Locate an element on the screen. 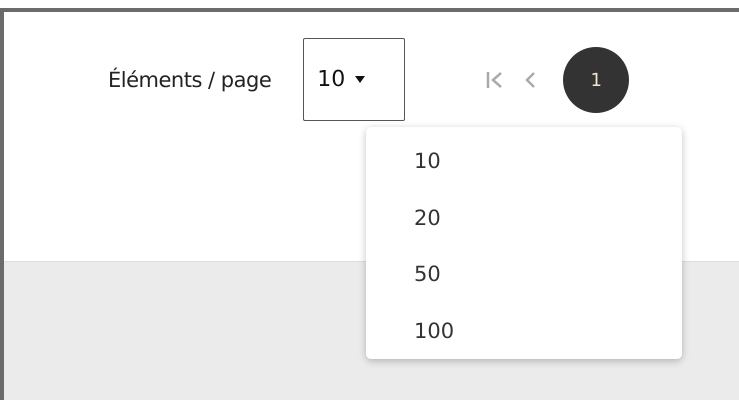 This screenshot has height=412, width=739. menu-item: 100 is located at coordinates (524, 330).